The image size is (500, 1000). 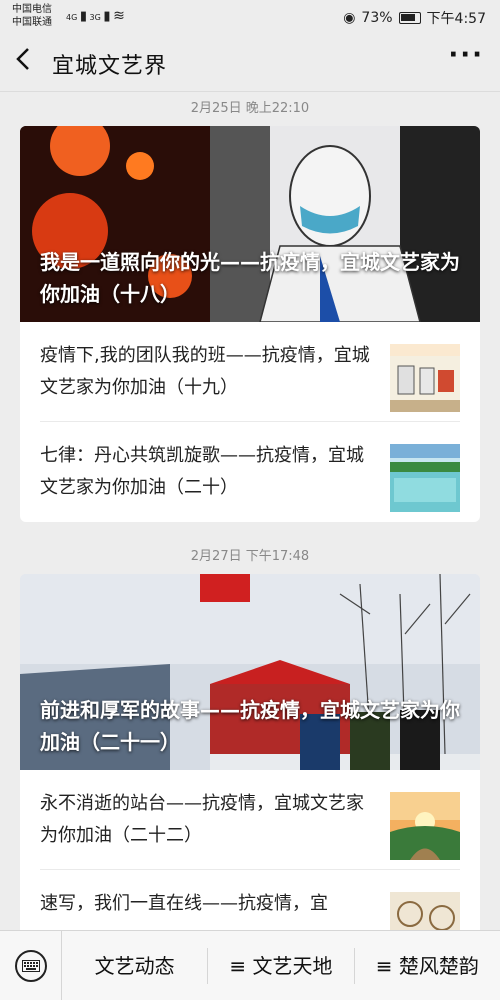 I want to click on signal-indicator: 4G ▮ 3G ▮ ≋, so click(x=95, y=16).